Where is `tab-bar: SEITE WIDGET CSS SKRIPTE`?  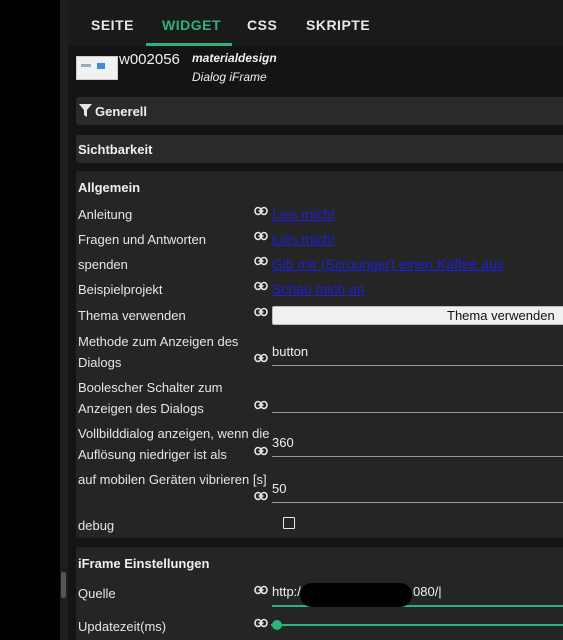
tab-bar: SEITE WIDGET CSS SKRIPTE is located at coordinates (315, 23).